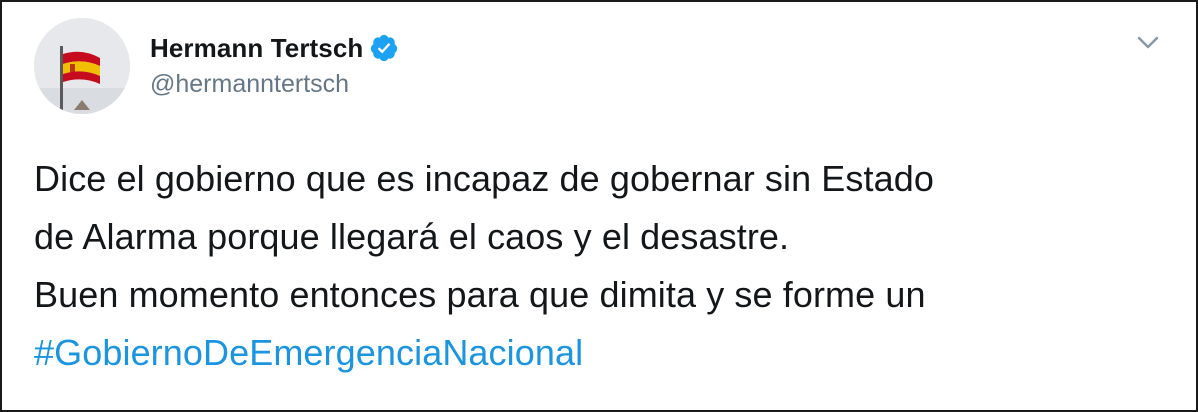 The width and height of the screenshot is (1198, 412). I want to click on name-row: Hermann Tertsch, so click(274, 48).